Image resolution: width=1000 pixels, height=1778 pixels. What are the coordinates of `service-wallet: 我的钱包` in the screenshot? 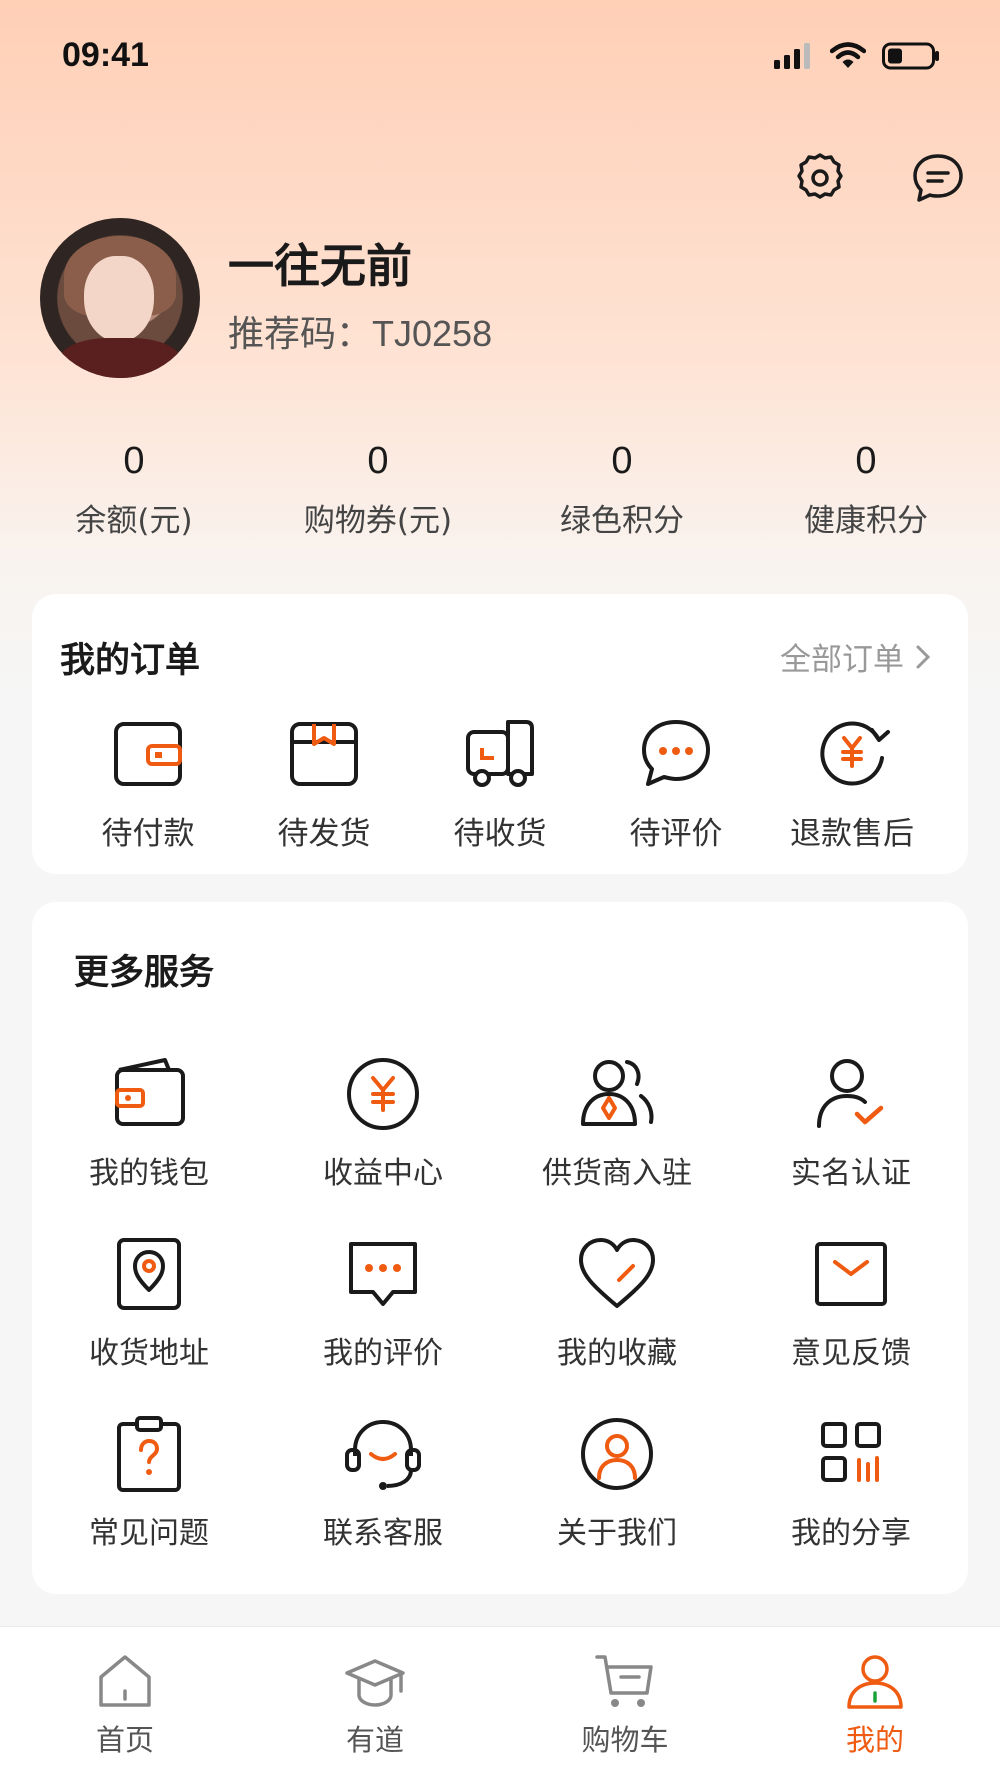 It's located at (149, 1122).